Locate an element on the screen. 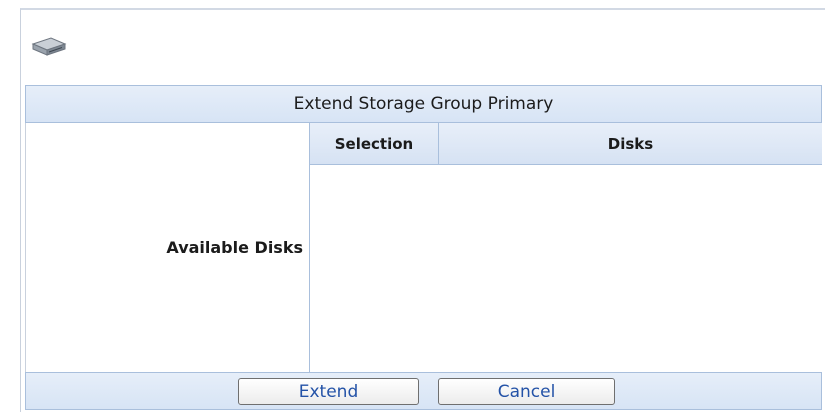 The image size is (826, 414). cancel-button: Cancel is located at coordinates (526, 391).